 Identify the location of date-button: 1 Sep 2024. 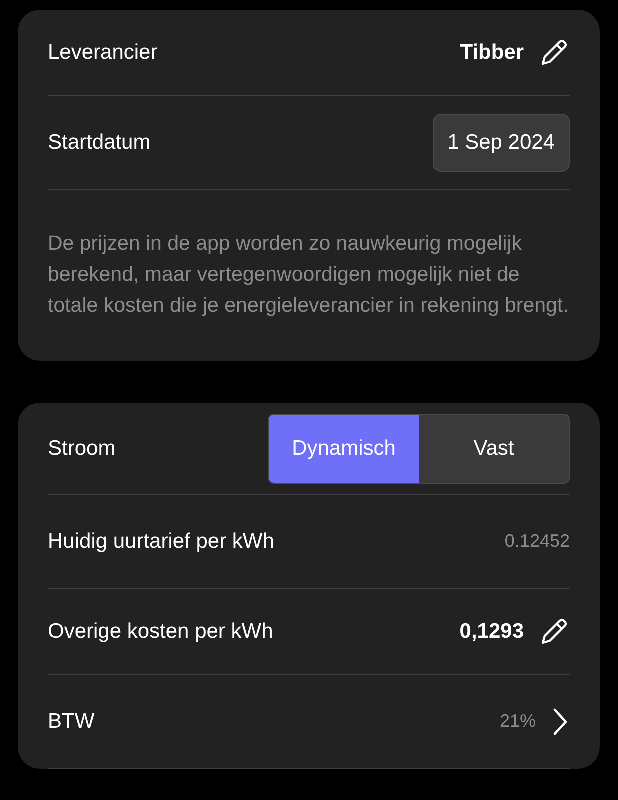
(501, 143).